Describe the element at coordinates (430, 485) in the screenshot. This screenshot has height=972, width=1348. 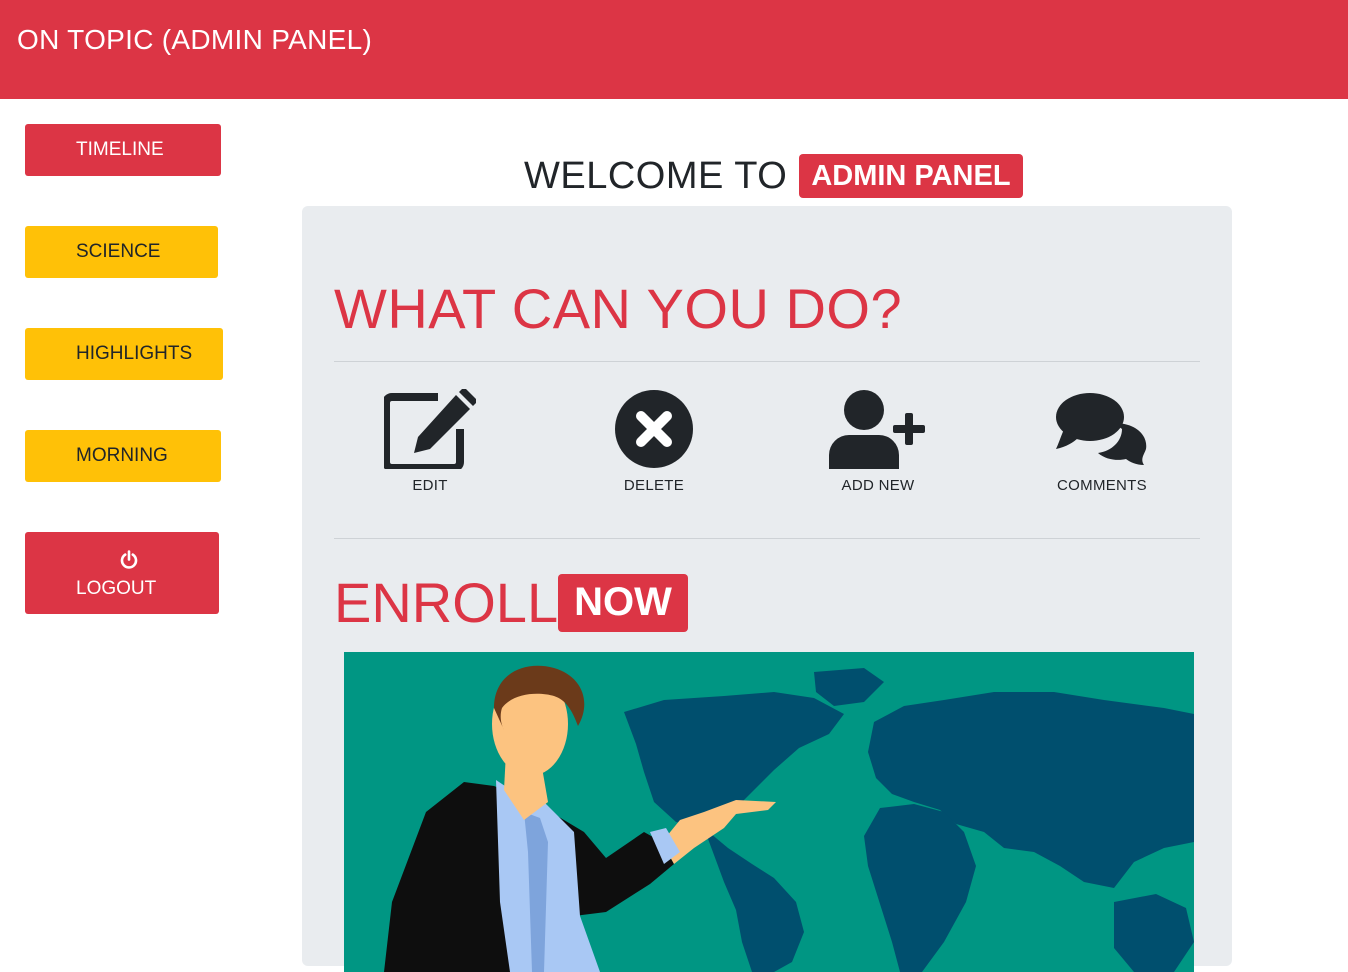
I see `edit-label: EDIT` at that location.